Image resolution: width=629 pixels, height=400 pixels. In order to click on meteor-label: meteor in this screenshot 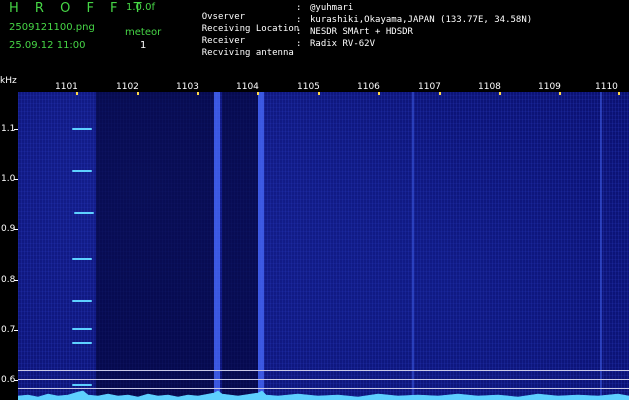, I will do `click(143, 32)`.